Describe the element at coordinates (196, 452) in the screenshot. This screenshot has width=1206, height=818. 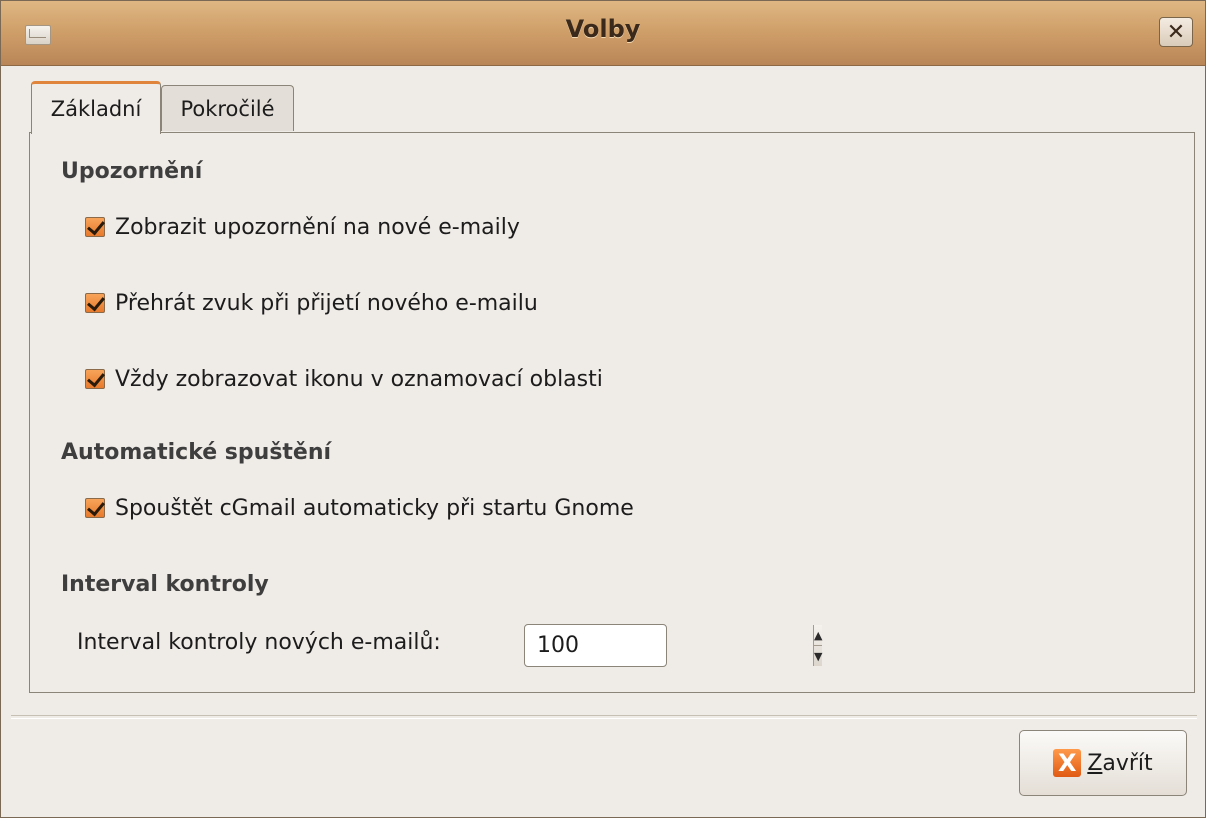
I see `section-autostart-title: Automatické spuštění` at that location.